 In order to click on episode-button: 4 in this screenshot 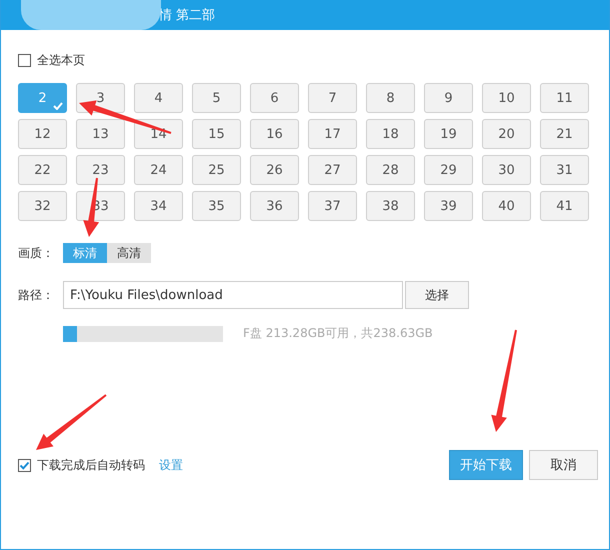, I will do `click(158, 98)`.